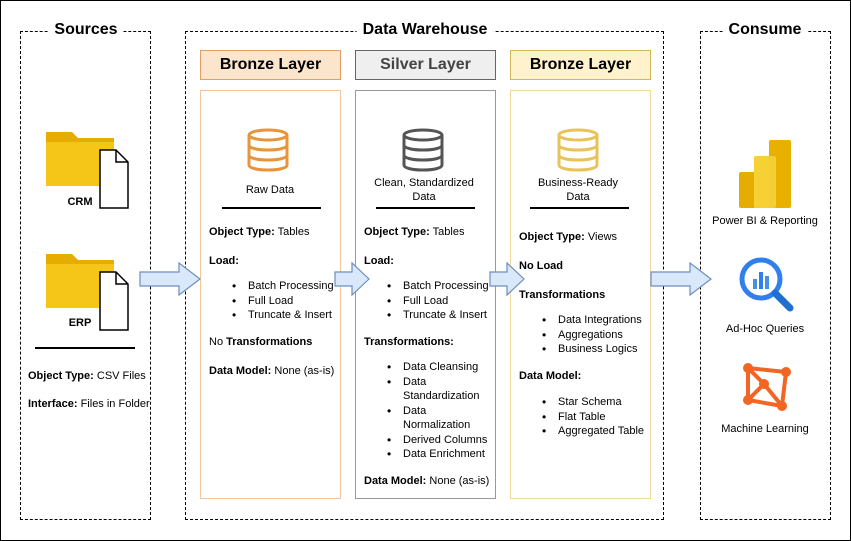  What do you see at coordinates (562, 295) in the screenshot?
I see `gold-transformations-heading: Transformations` at bounding box center [562, 295].